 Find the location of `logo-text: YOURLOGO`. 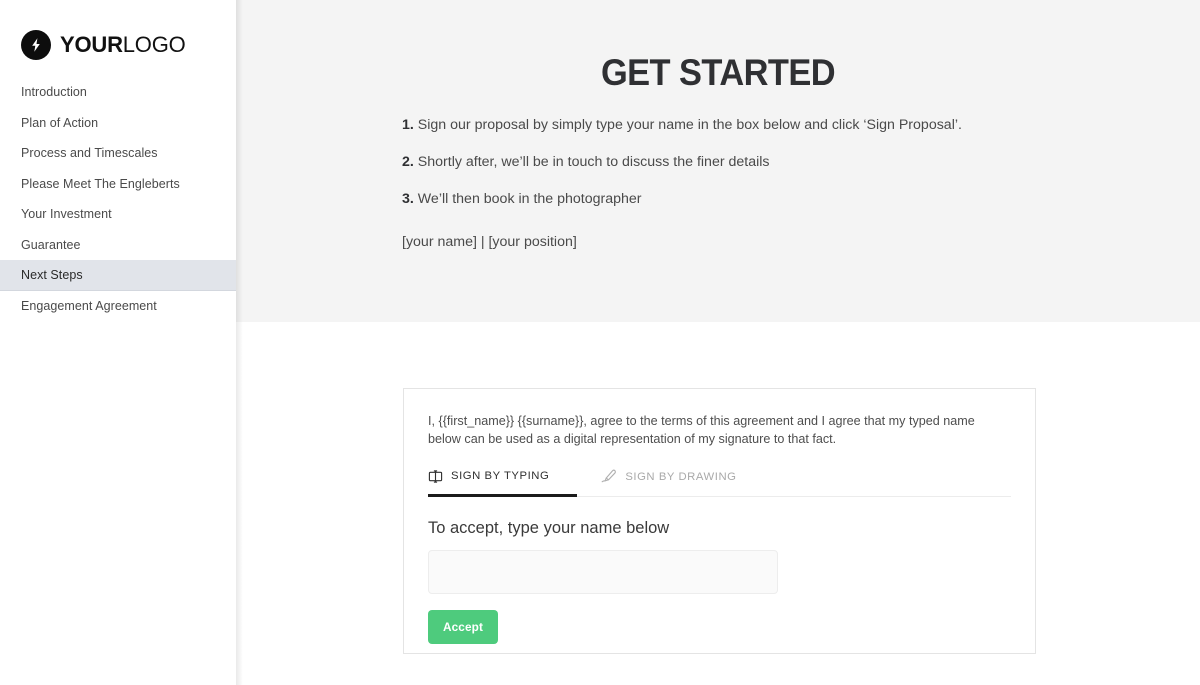

logo-text: YOURLOGO is located at coordinates (123, 45).